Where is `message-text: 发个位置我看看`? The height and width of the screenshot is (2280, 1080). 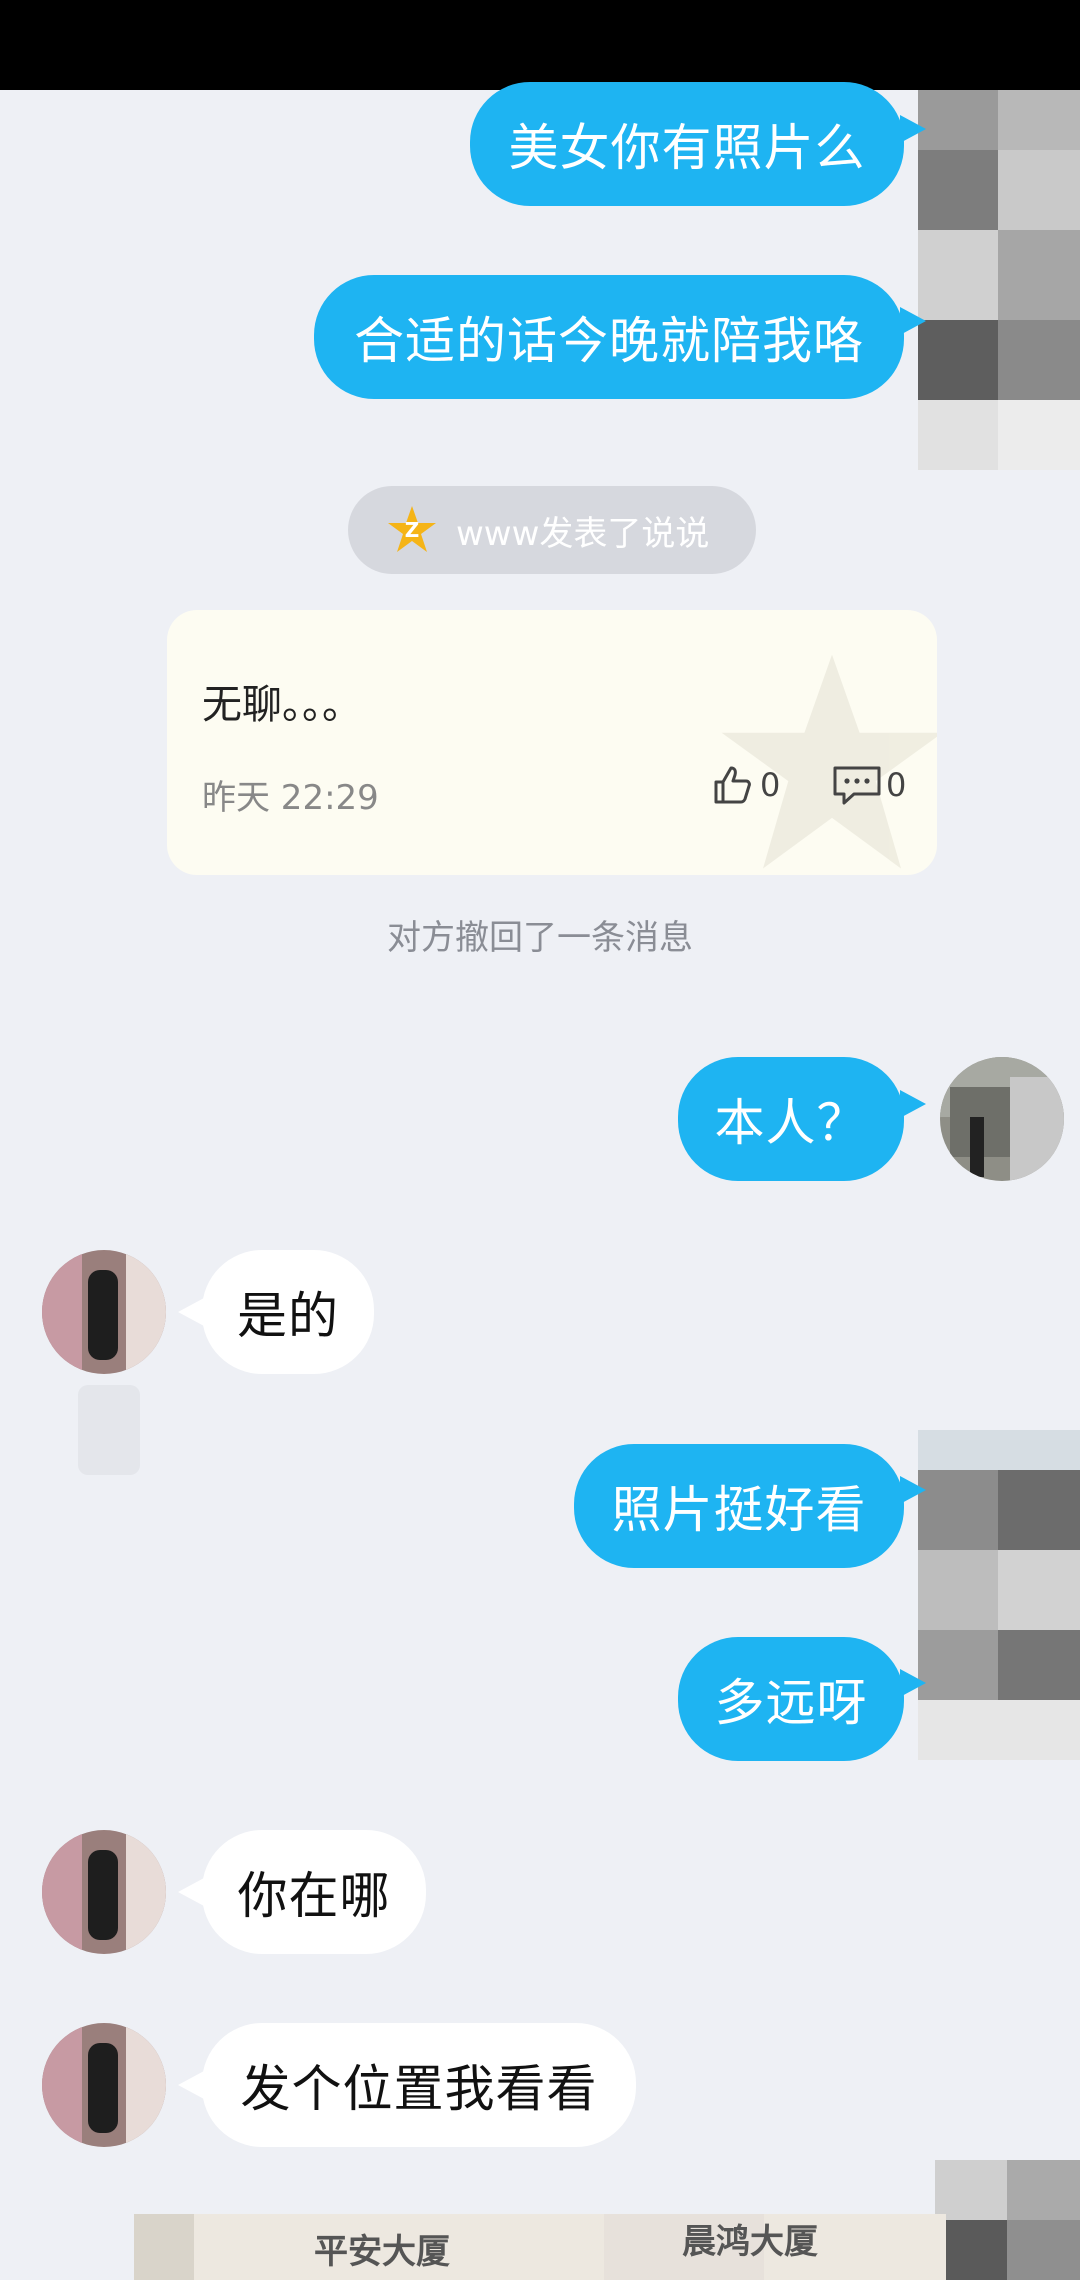
message-text: 发个位置我看看 is located at coordinates (419, 2089).